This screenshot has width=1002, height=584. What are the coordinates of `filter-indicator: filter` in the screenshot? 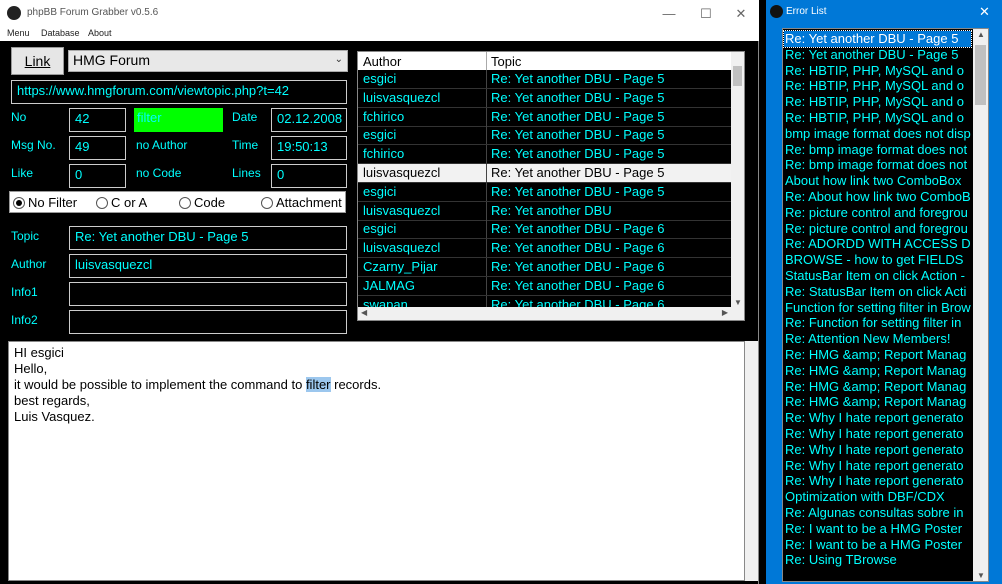 It's located at (178, 120).